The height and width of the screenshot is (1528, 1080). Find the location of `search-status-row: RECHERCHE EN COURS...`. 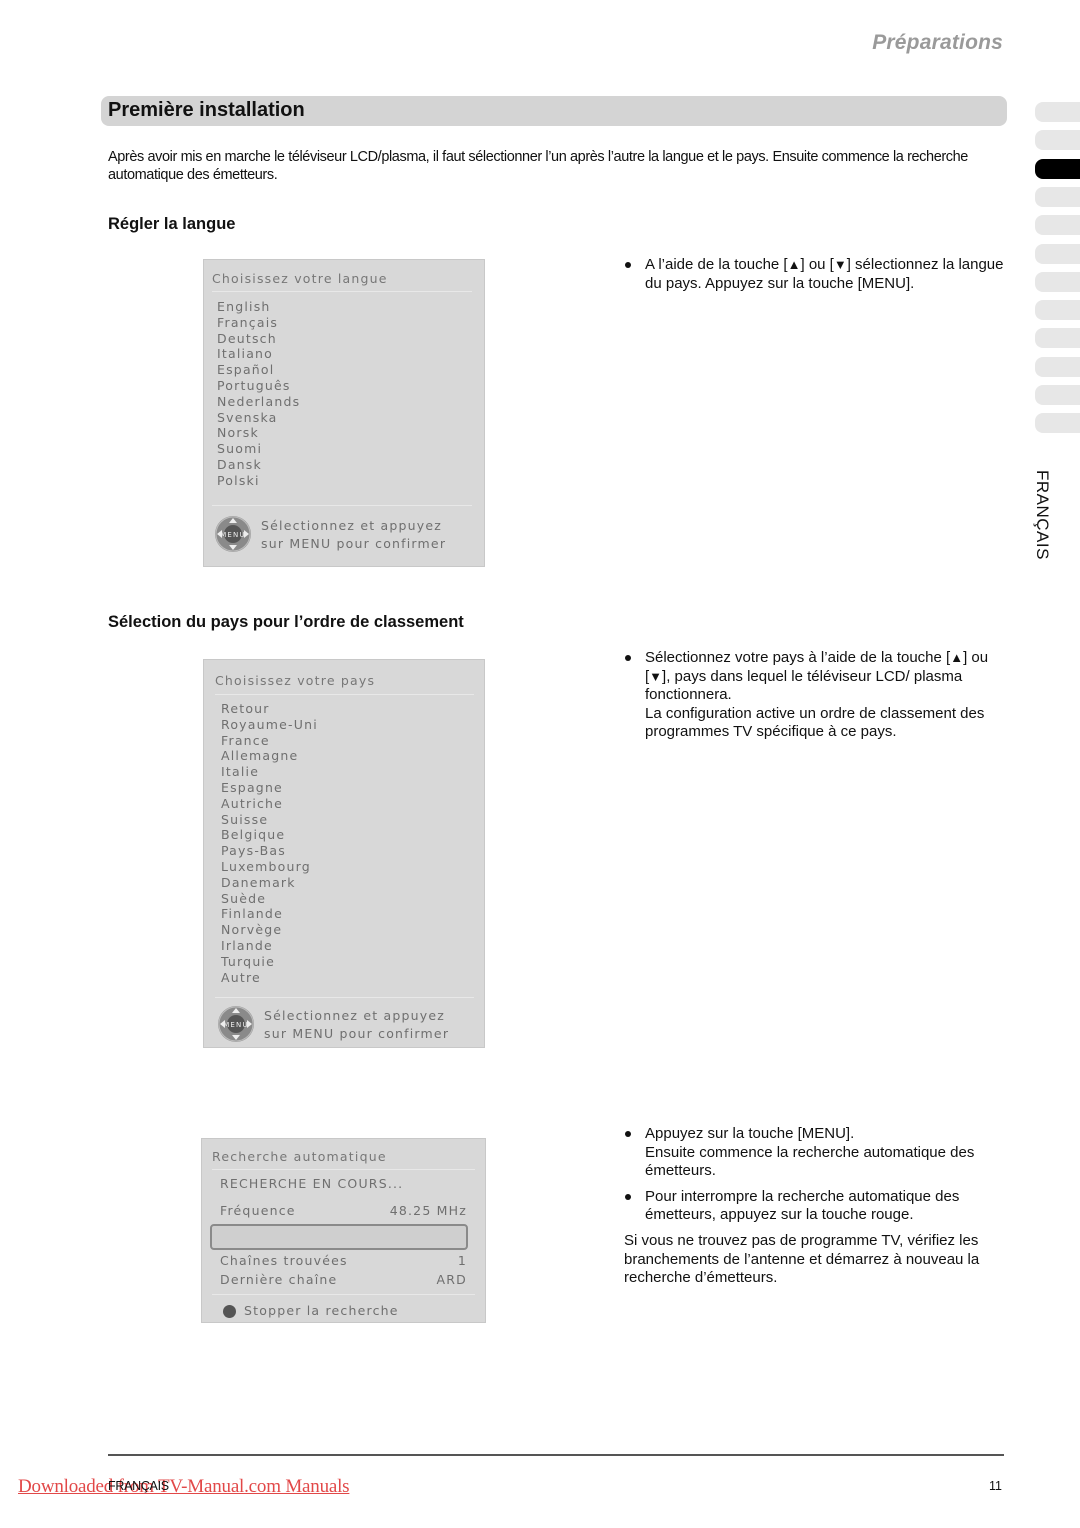

search-status-row: RECHERCHE EN COURS... is located at coordinates (343, 1183).